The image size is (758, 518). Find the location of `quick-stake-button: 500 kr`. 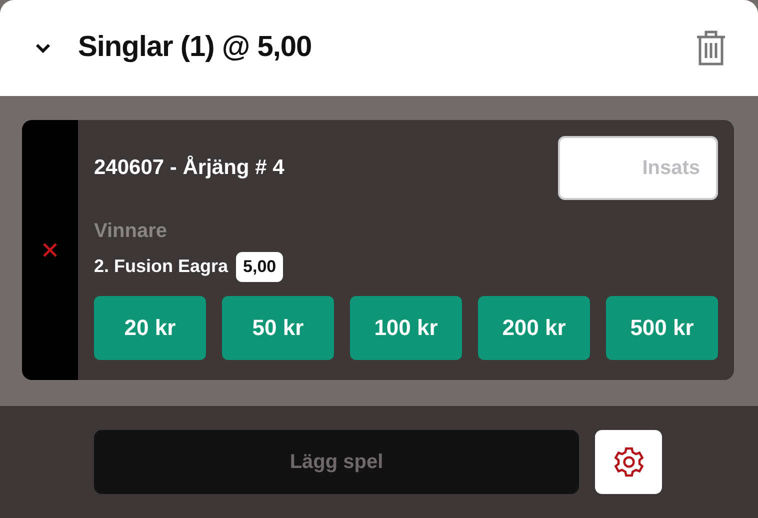

quick-stake-button: 500 kr is located at coordinates (662, 328).